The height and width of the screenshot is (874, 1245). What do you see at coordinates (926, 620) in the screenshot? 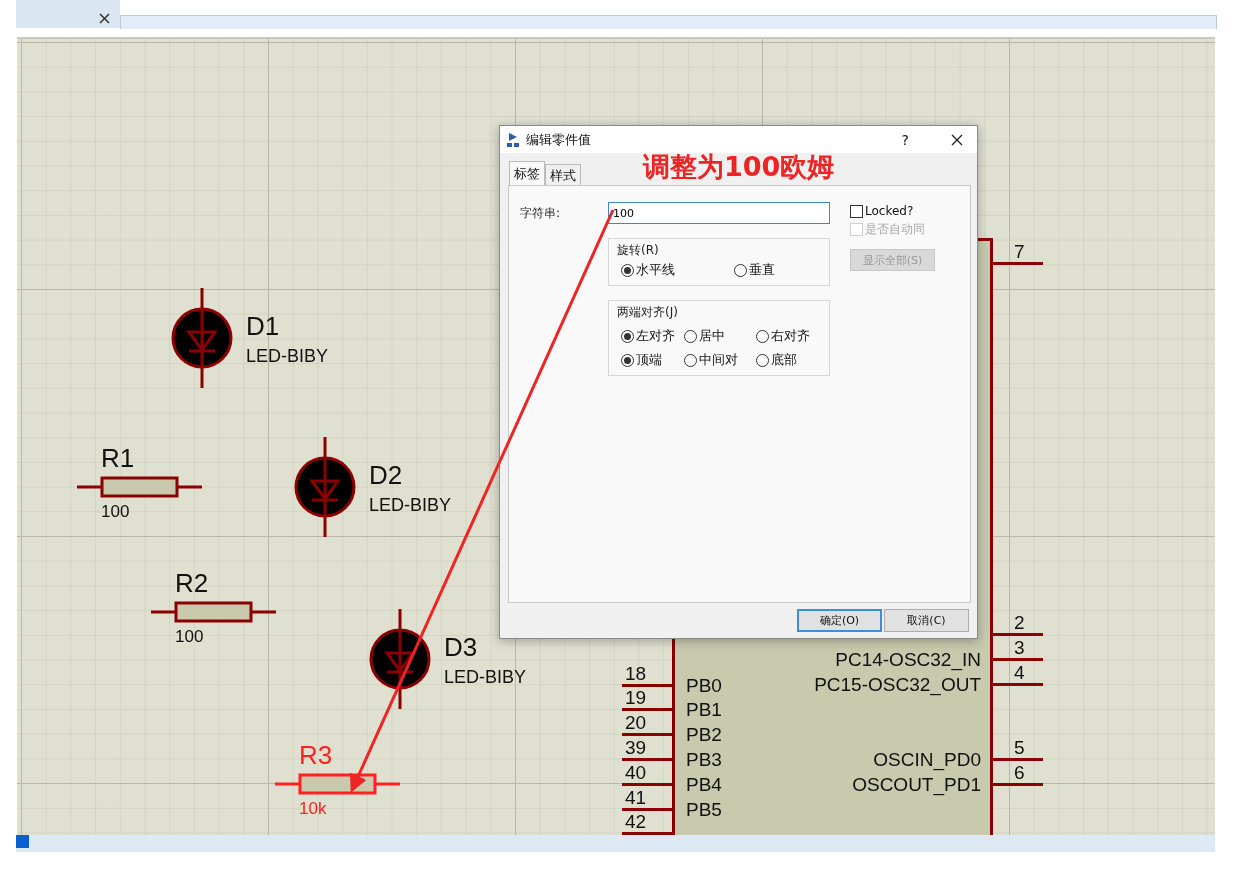
I see `dialog-button: 取消(C)` at bounding box center [926, 620].